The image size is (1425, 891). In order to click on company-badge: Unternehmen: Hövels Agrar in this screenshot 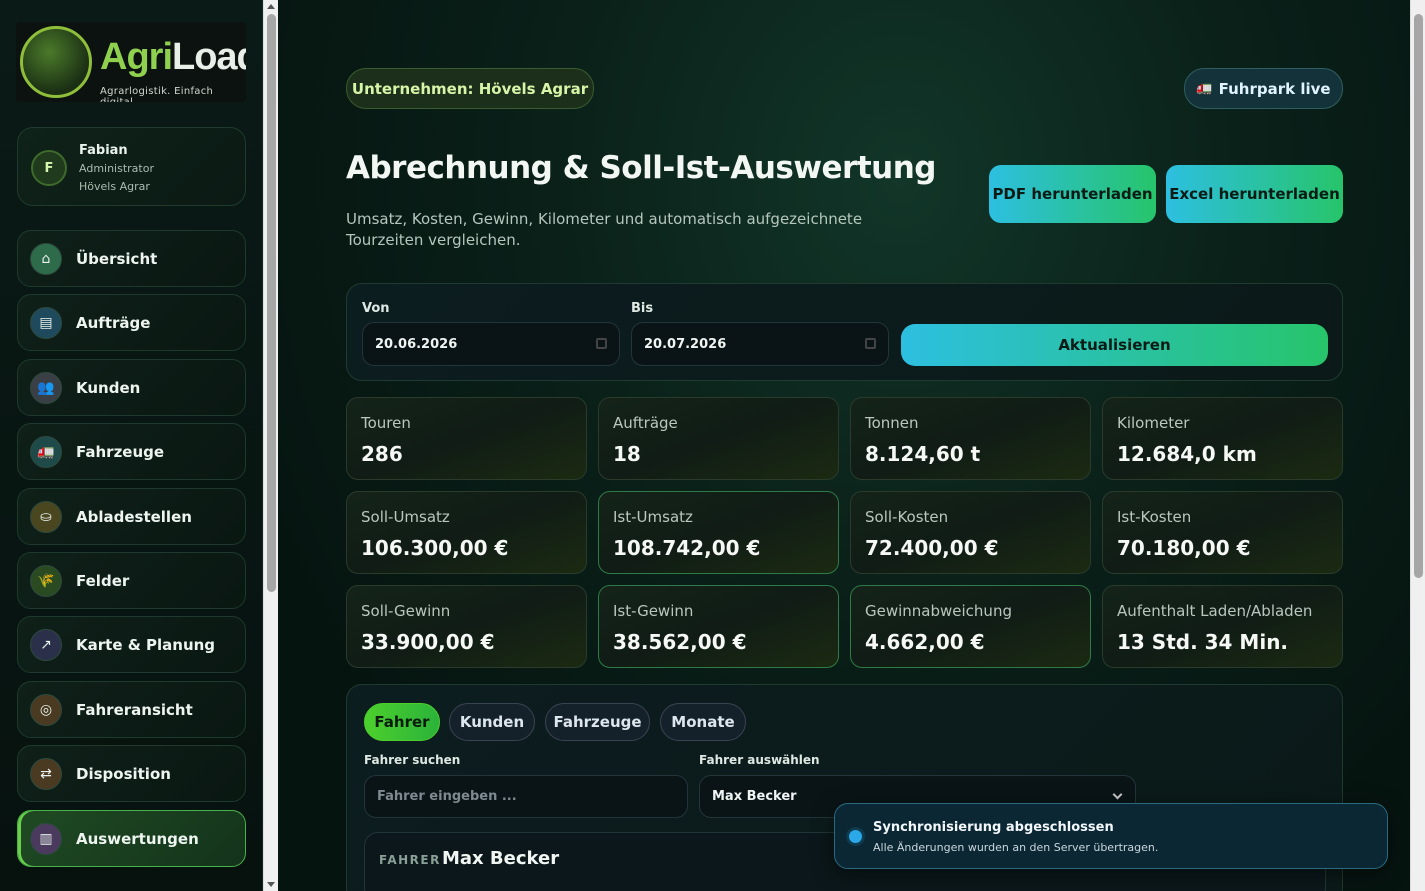, I will do `click(470, 88)`.